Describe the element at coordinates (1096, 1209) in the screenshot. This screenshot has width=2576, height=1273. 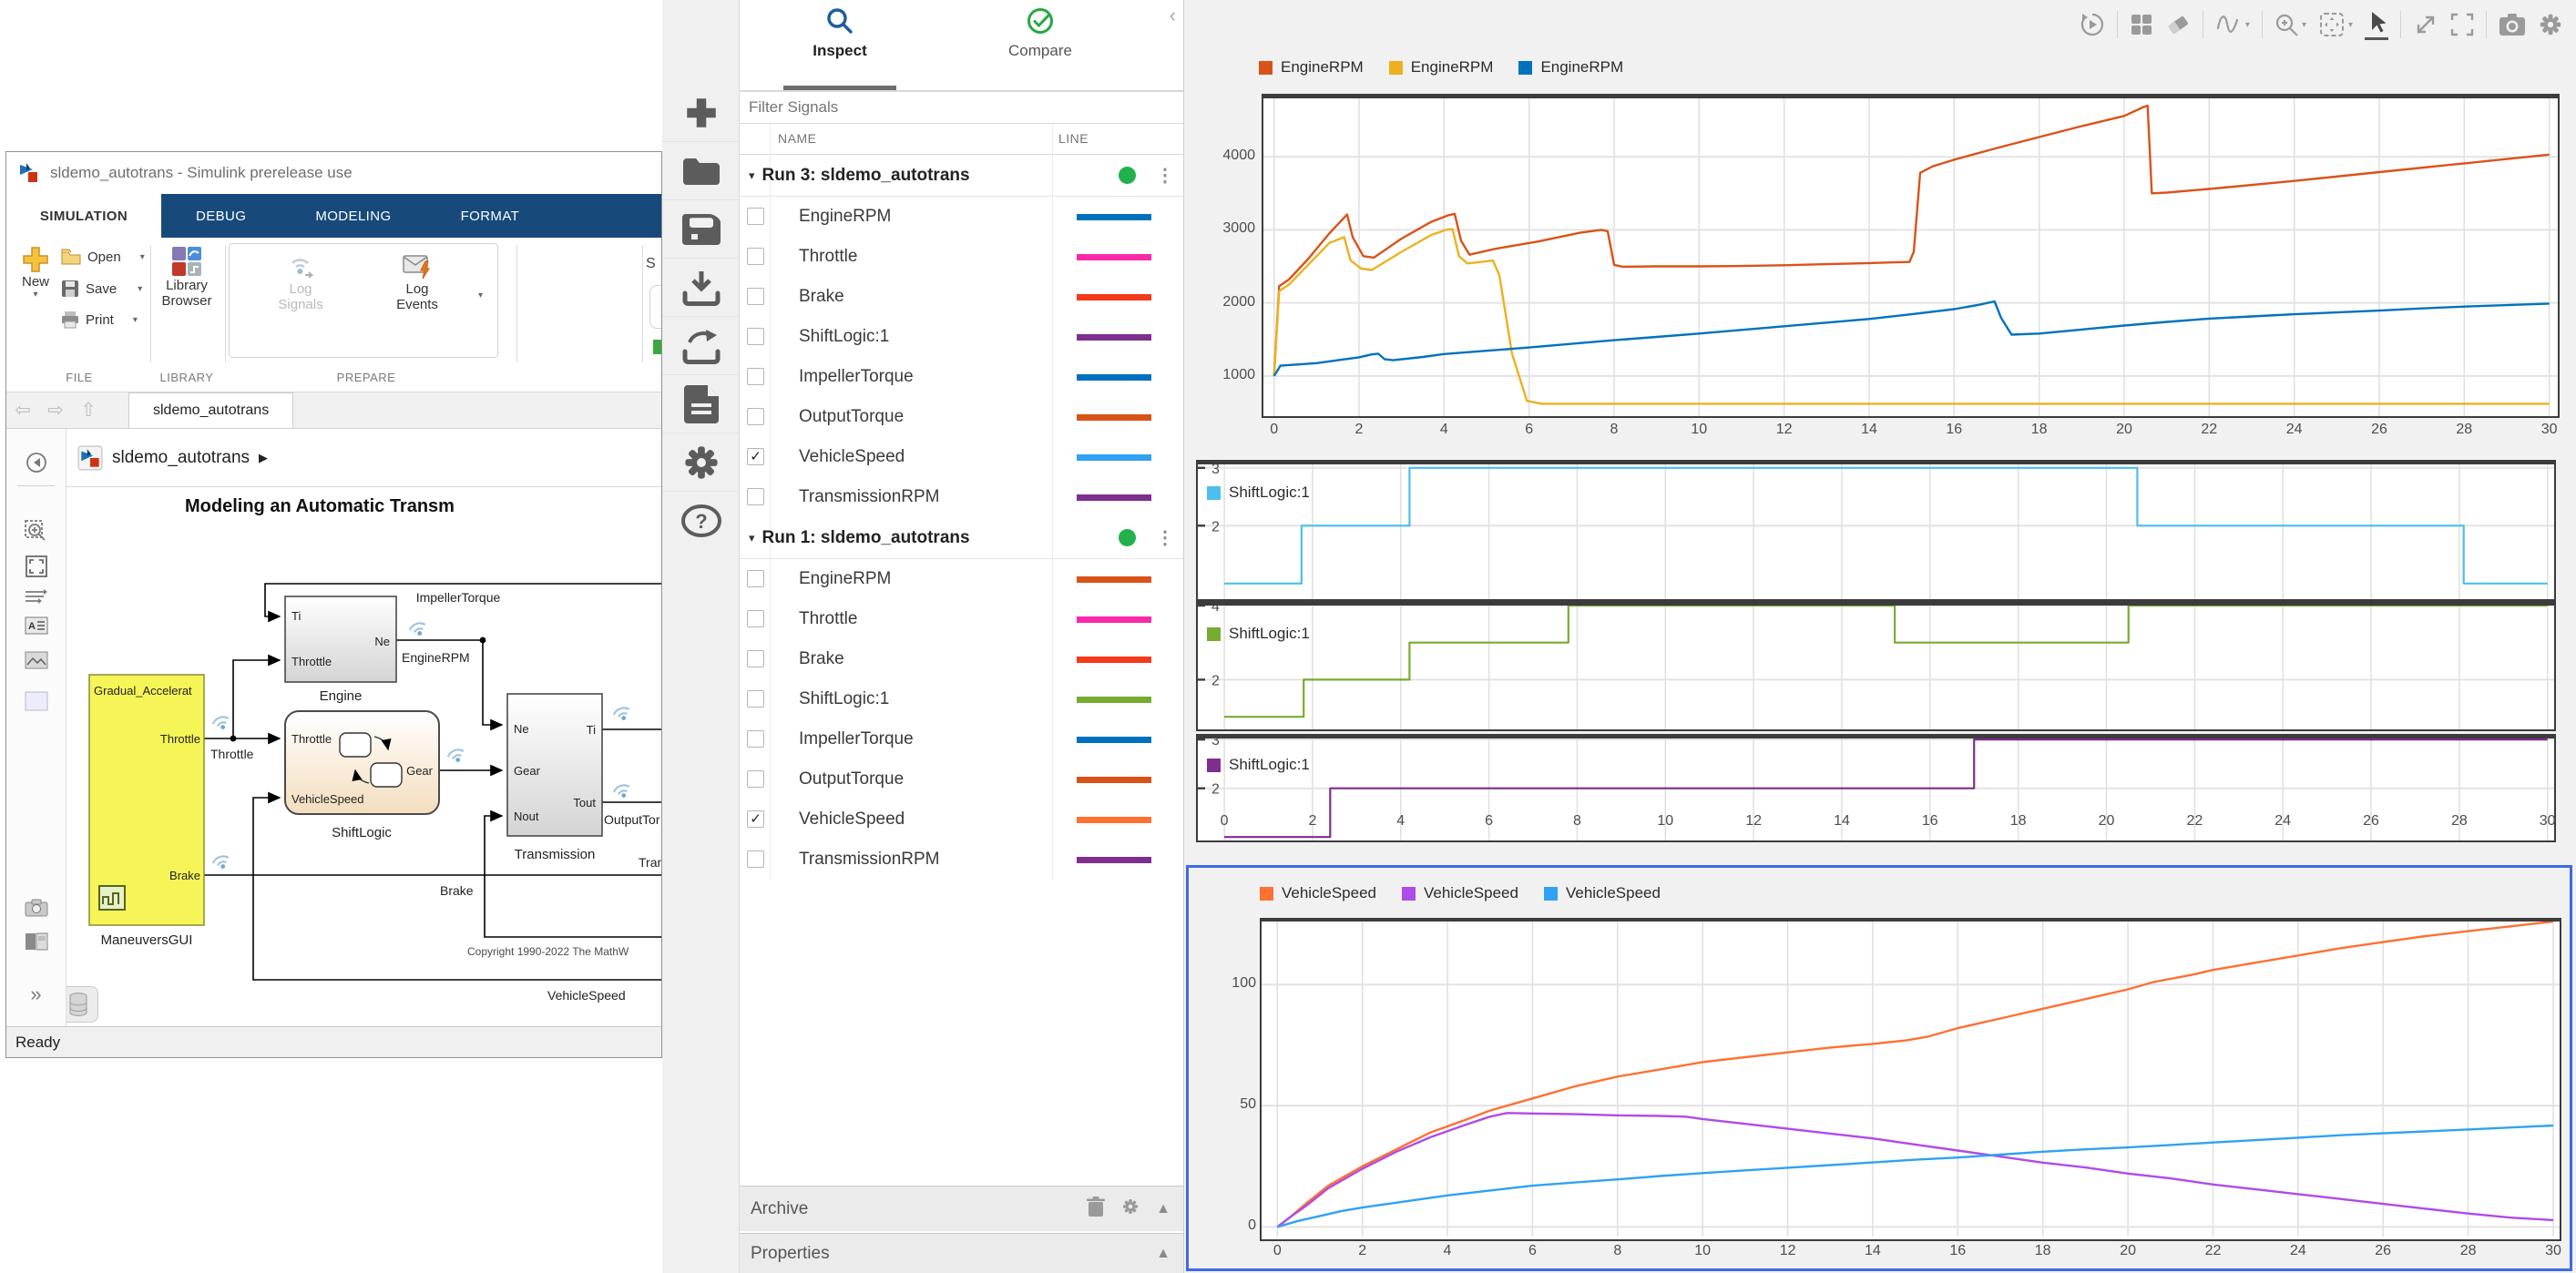
I see `trash-icon` at that location.